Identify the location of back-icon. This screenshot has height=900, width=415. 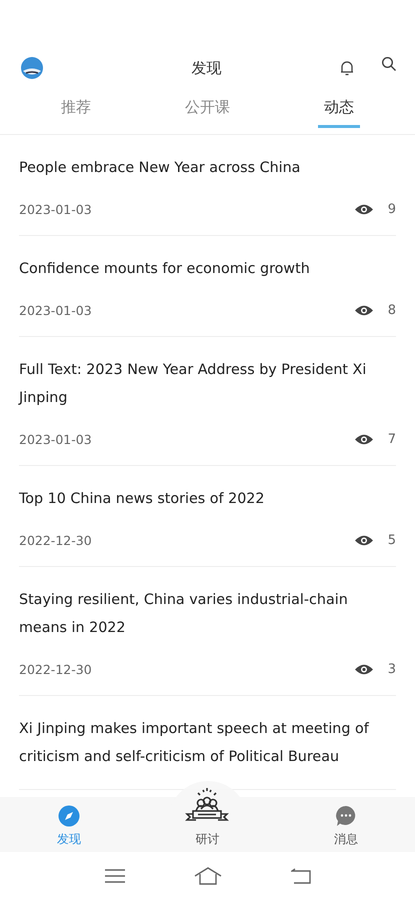
(300, 876).